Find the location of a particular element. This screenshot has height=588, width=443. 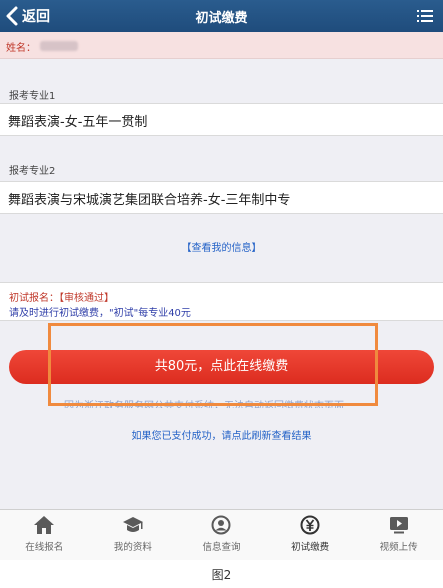

menu-list-icon is located at coordinates (425, 16).